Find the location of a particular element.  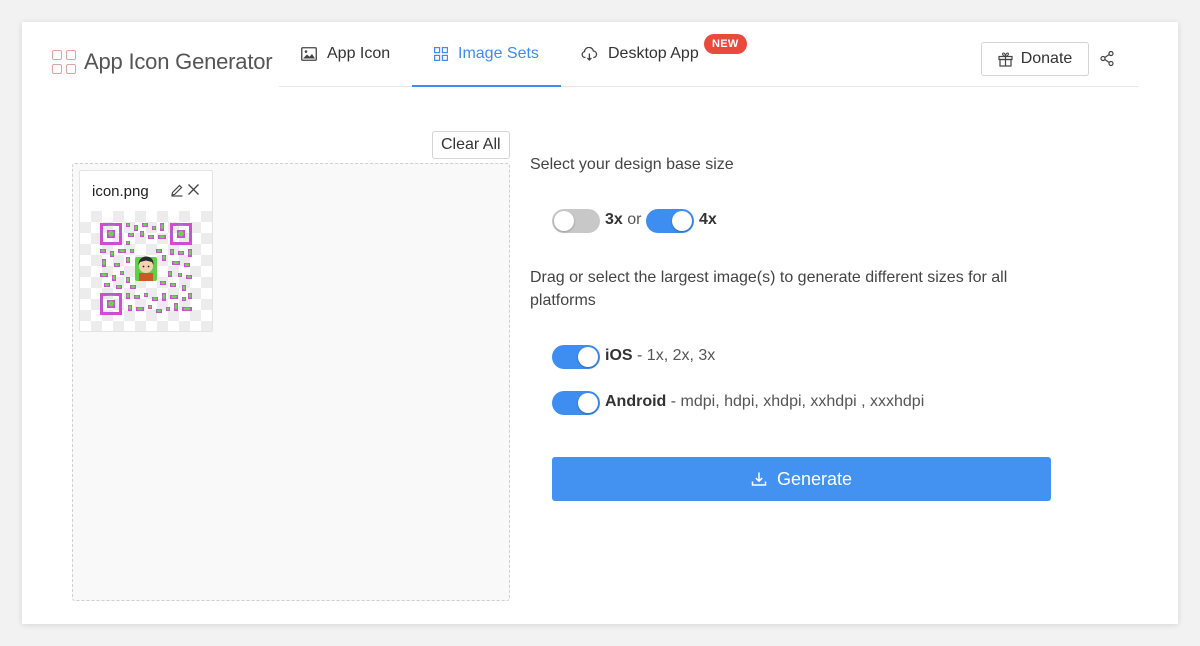

base-4x-text: 4x is located at coordinates (708, 220).